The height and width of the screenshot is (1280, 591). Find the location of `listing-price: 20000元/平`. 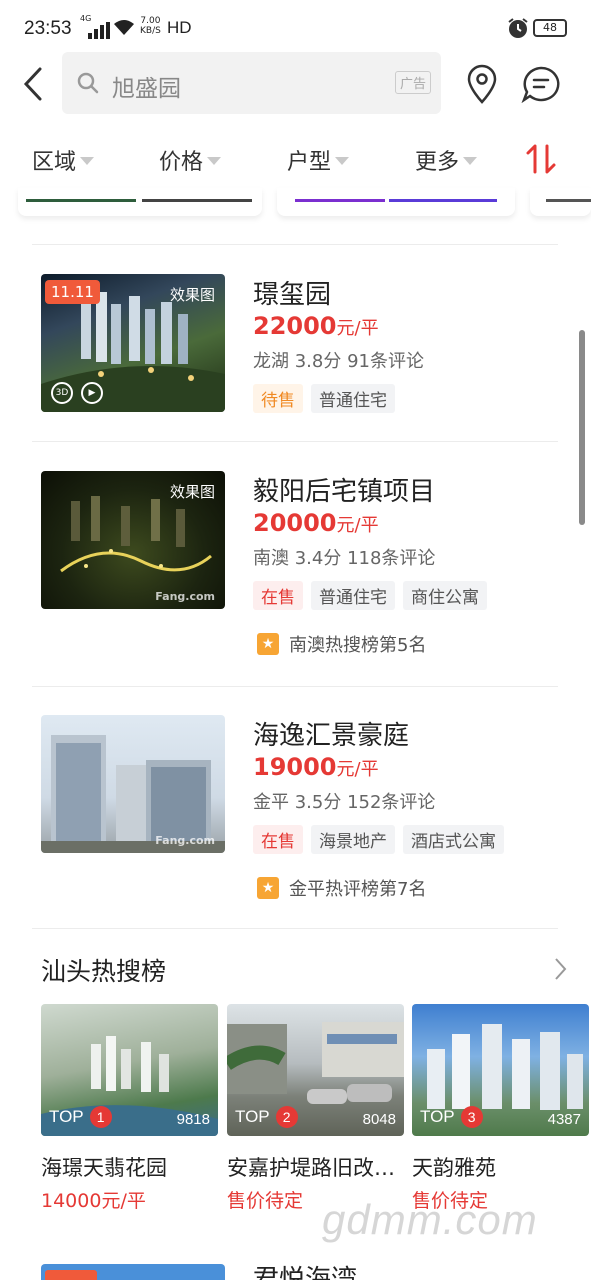

listing-price: 20000元/平 is located at coordinates (316, 523).